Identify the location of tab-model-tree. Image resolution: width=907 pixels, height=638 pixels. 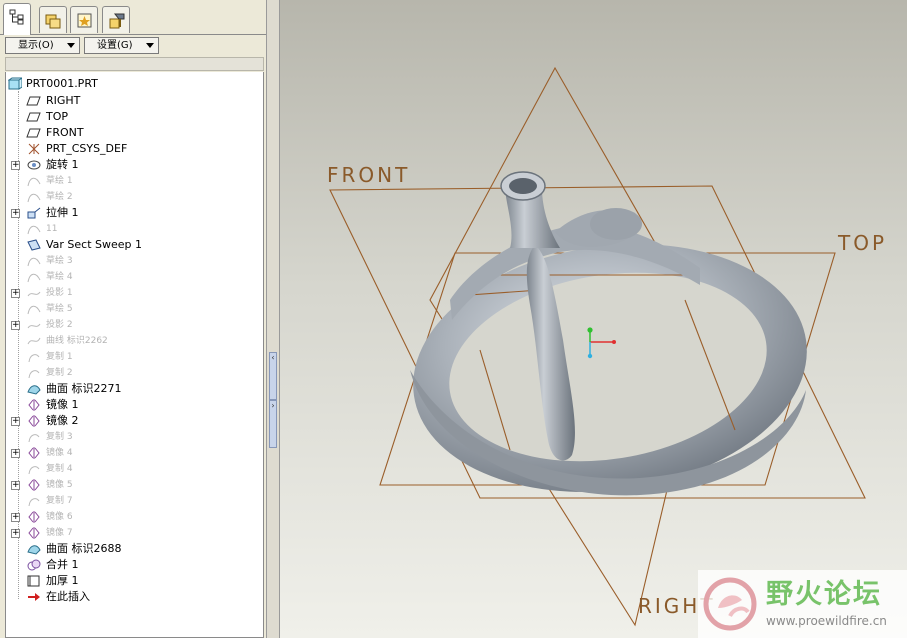
(17, 19).